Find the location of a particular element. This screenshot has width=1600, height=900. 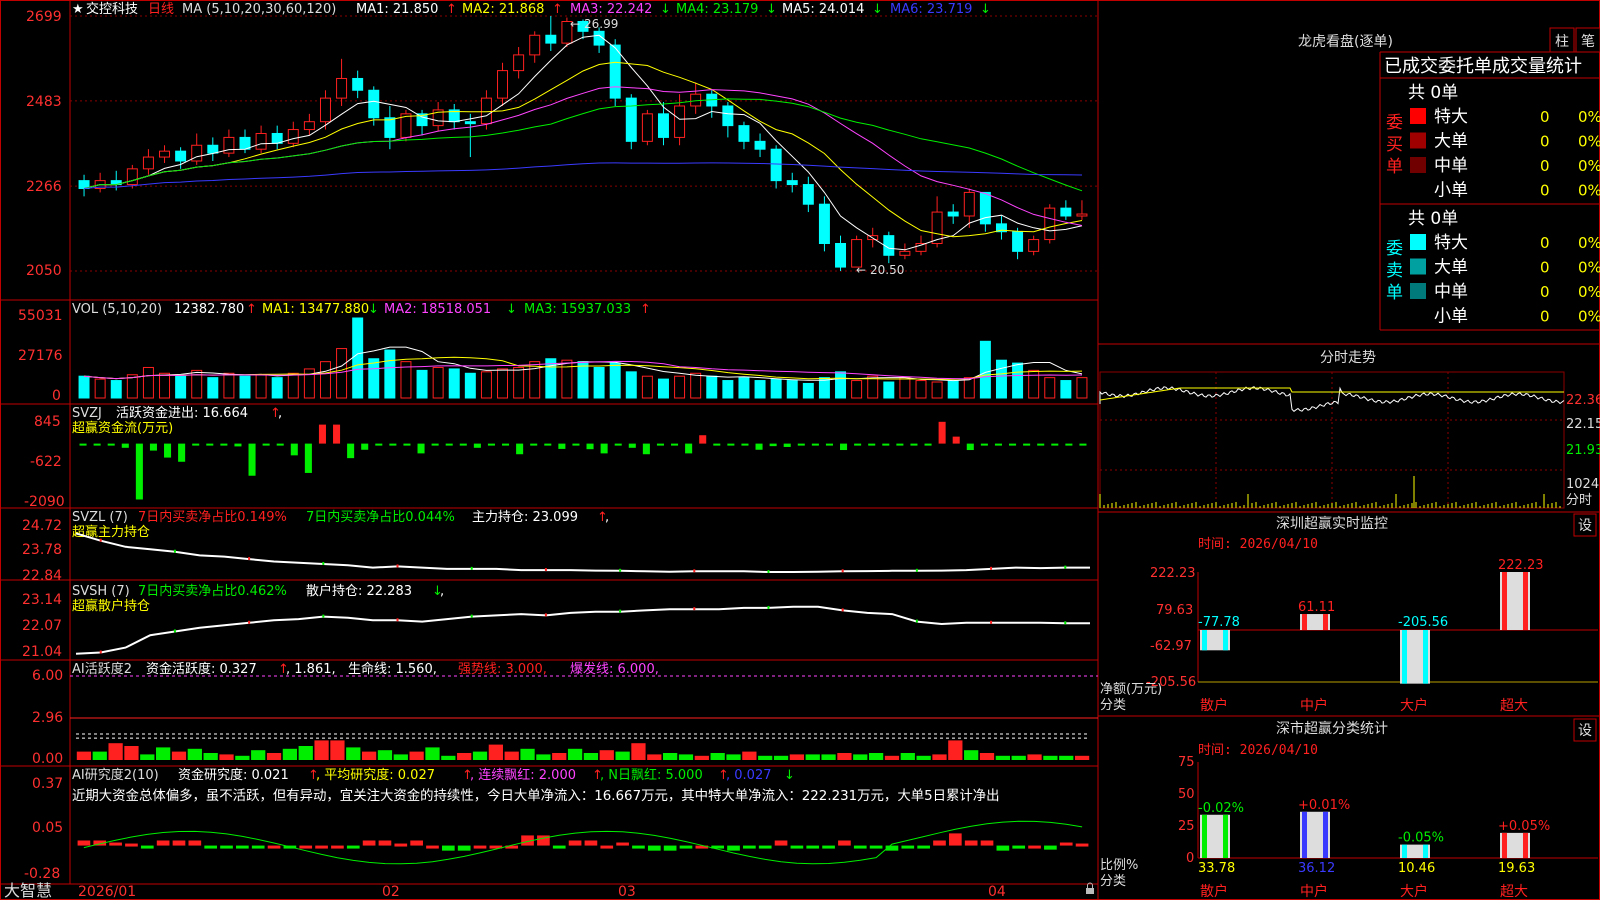

szs-cat-3: 超大 is located at coordinates (1514, 892).